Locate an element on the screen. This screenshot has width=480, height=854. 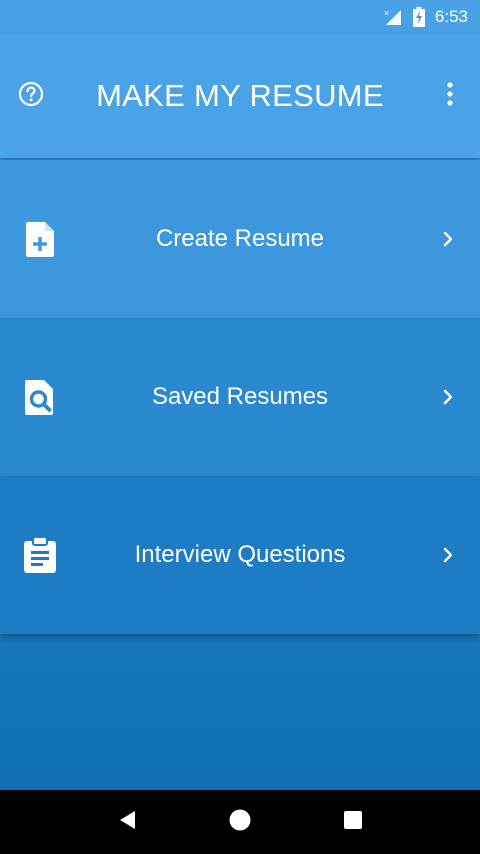
create-resume-label: Create Resume is located at coordinates (240, 238).